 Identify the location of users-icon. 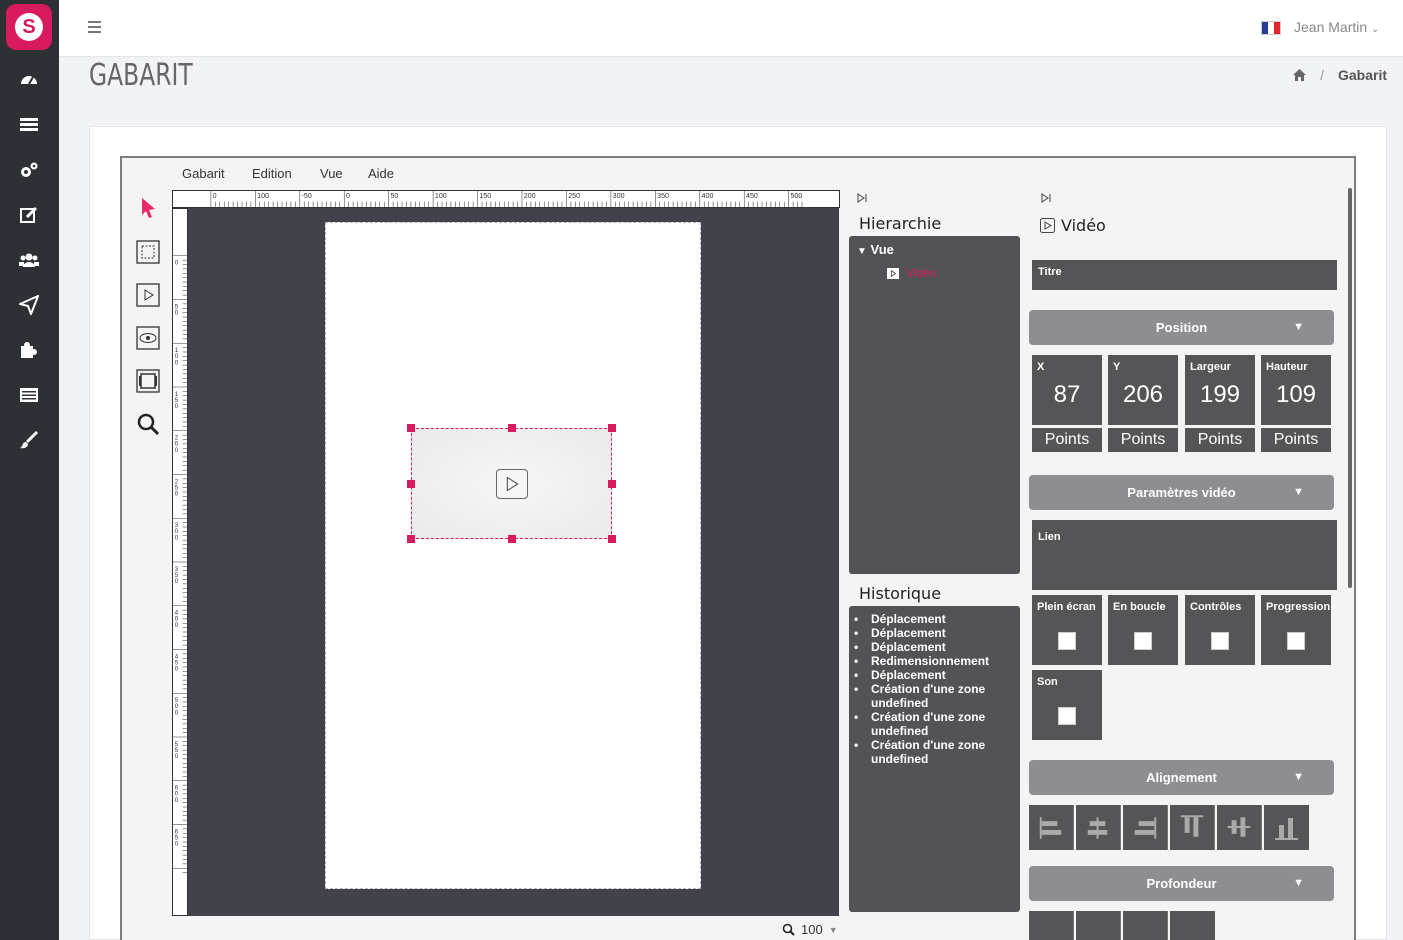
(29, 260).